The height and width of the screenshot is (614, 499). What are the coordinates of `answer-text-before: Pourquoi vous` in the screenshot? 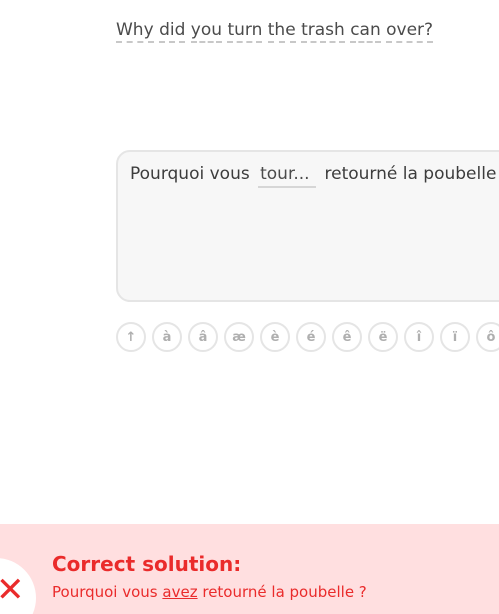 It's located at (190, 174).